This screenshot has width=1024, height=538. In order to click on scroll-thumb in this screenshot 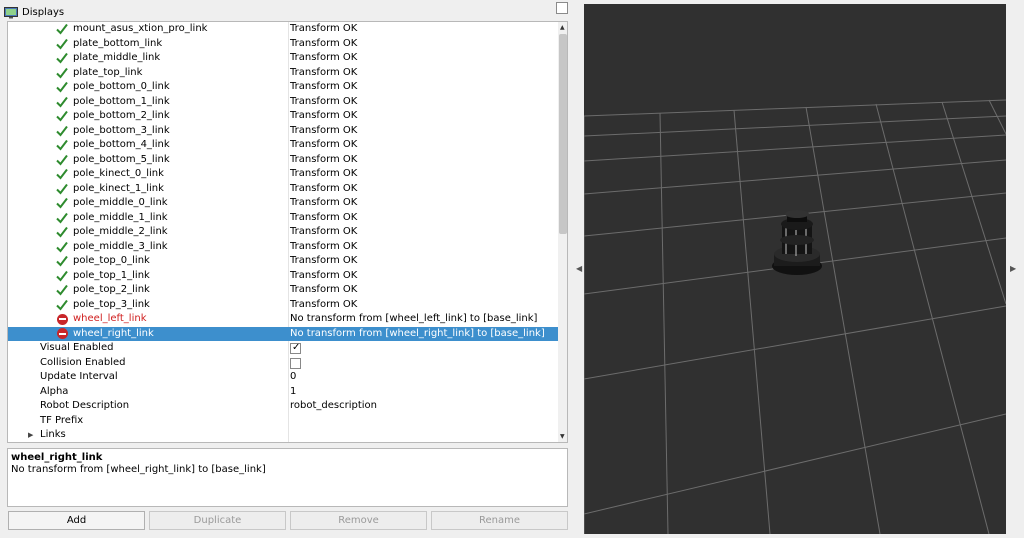, I will do `click(563, 134)`.